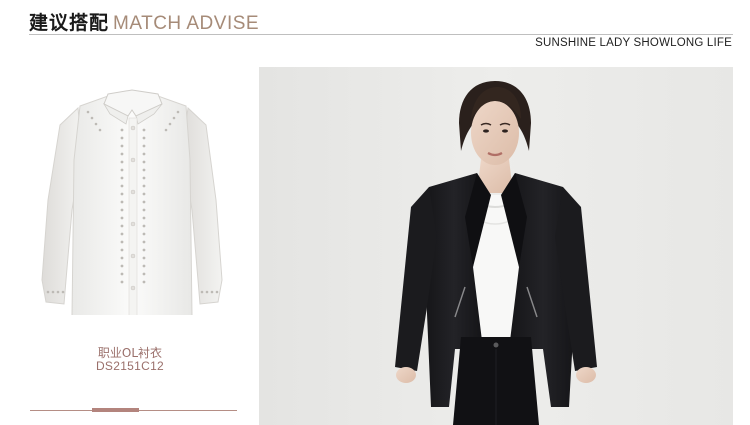 The width and height of the screenshot is (750, 425). I want to click on brand-tagline: SUNSHINE LADY SHOWLONG LIFE, so click(633, 43).